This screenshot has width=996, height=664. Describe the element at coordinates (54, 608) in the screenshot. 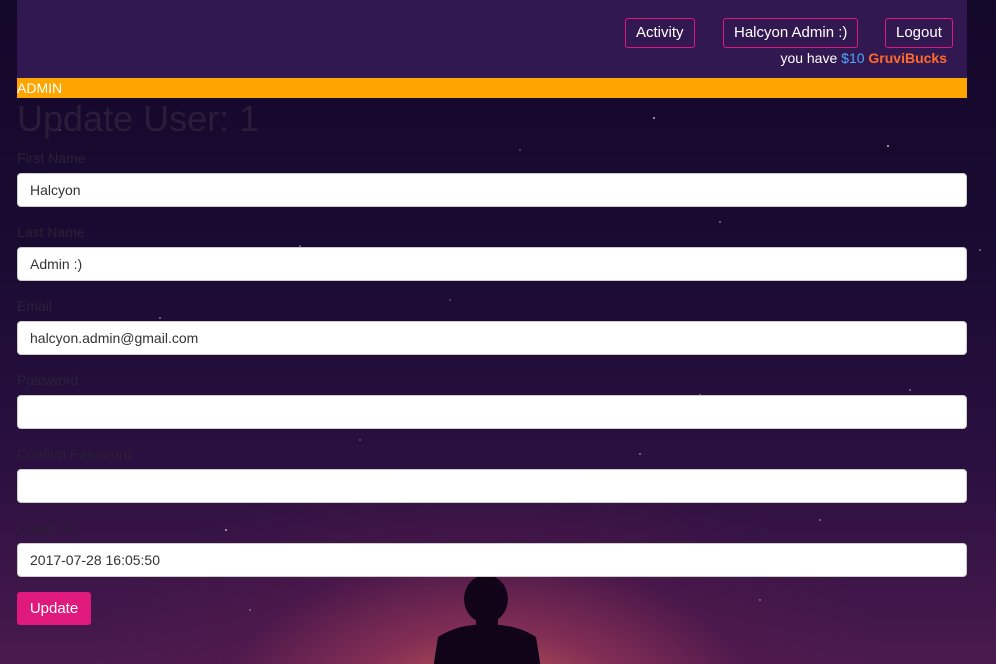

I see `update-button: Update` at that location.